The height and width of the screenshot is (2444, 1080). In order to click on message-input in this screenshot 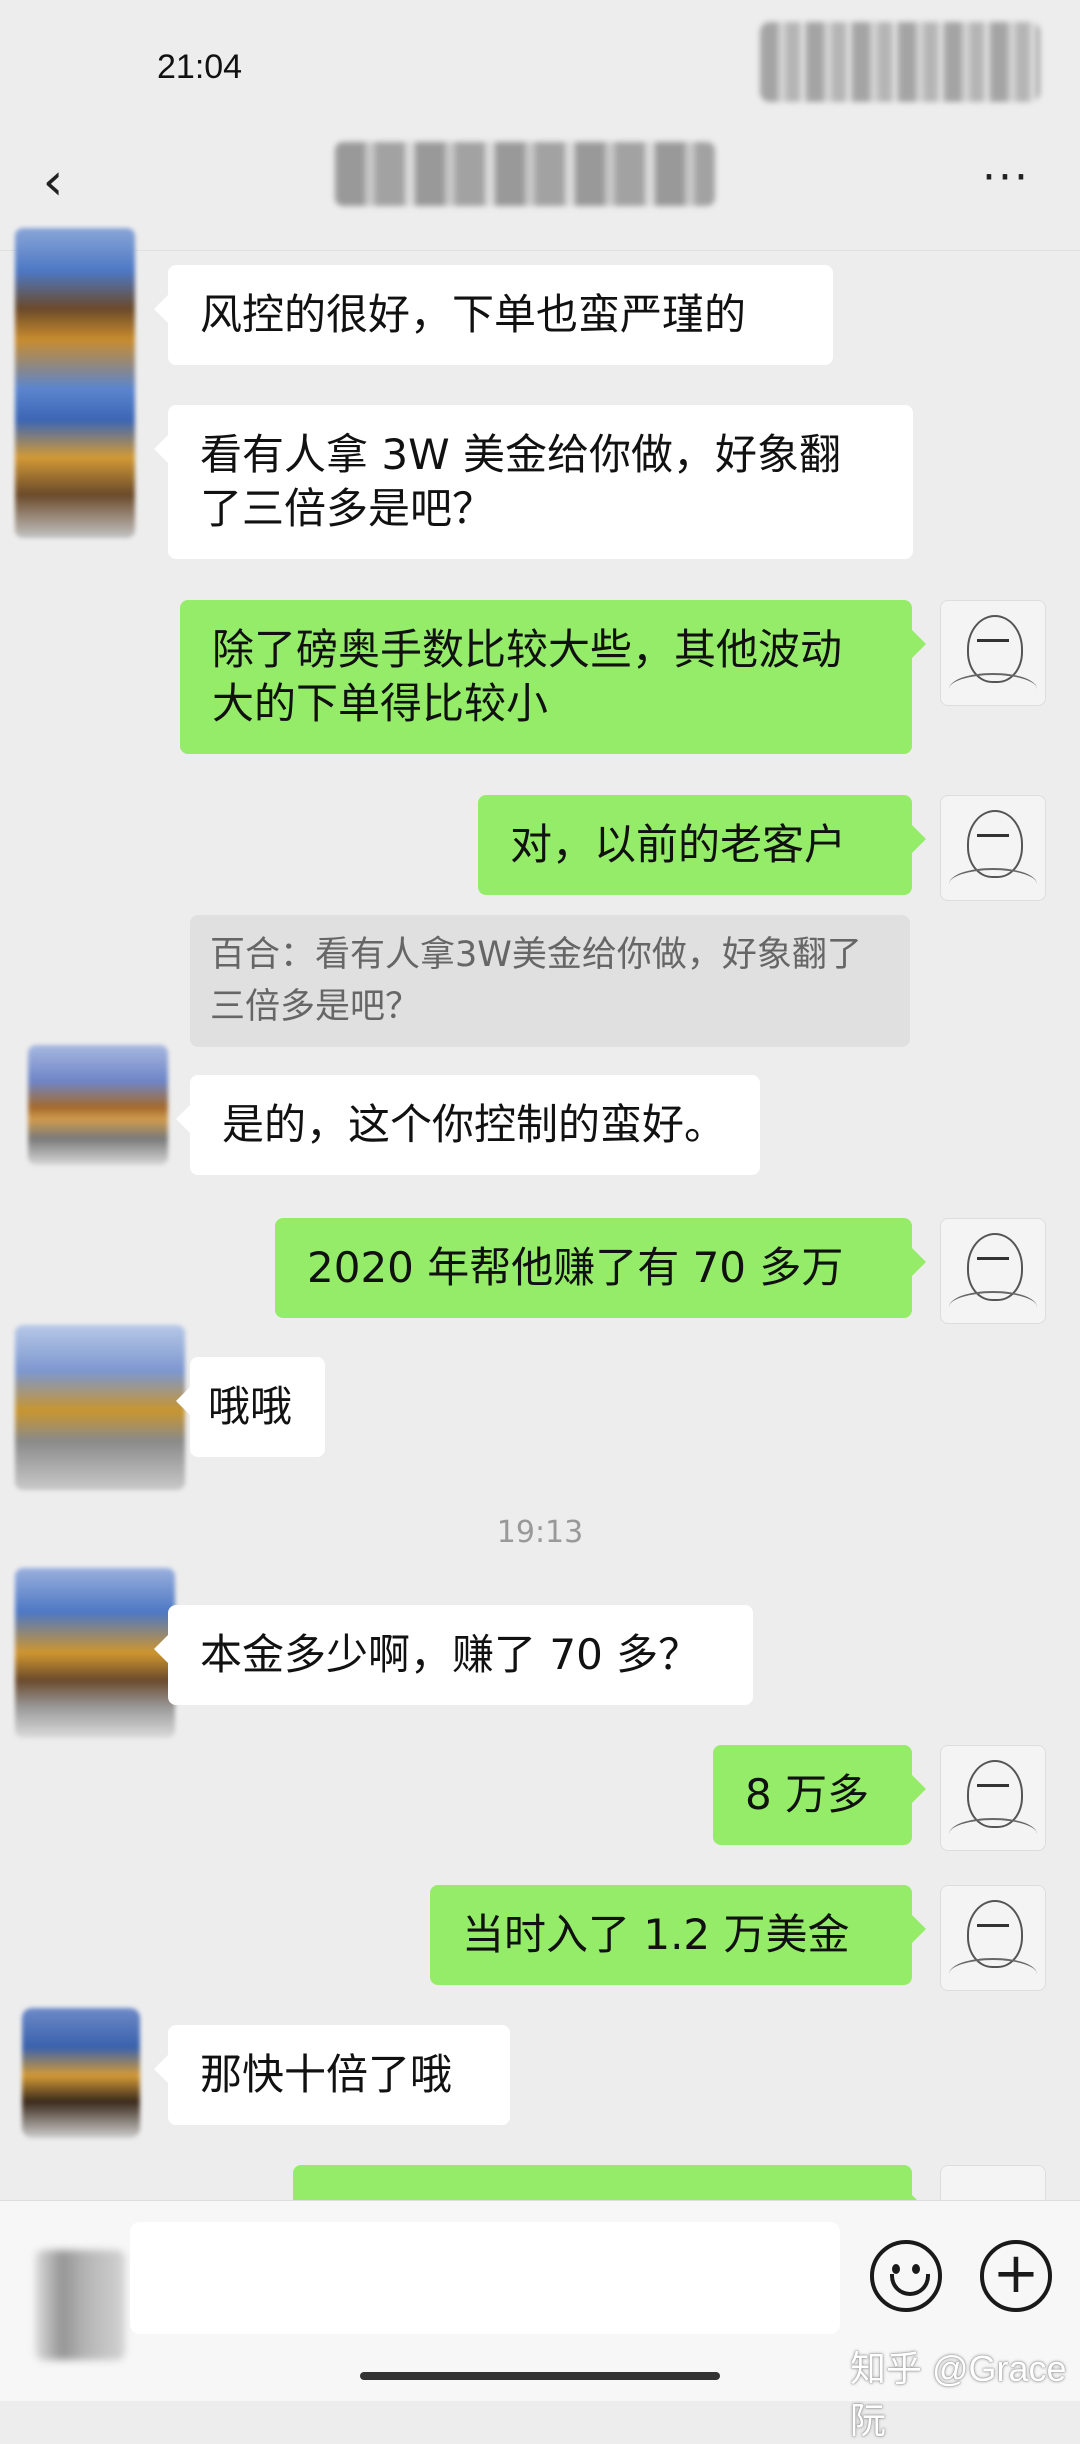, I will do `click(485, 2278)`.